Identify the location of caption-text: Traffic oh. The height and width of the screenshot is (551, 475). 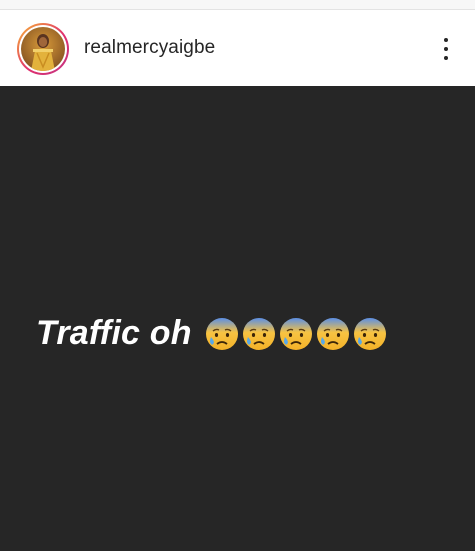
(114, 333).